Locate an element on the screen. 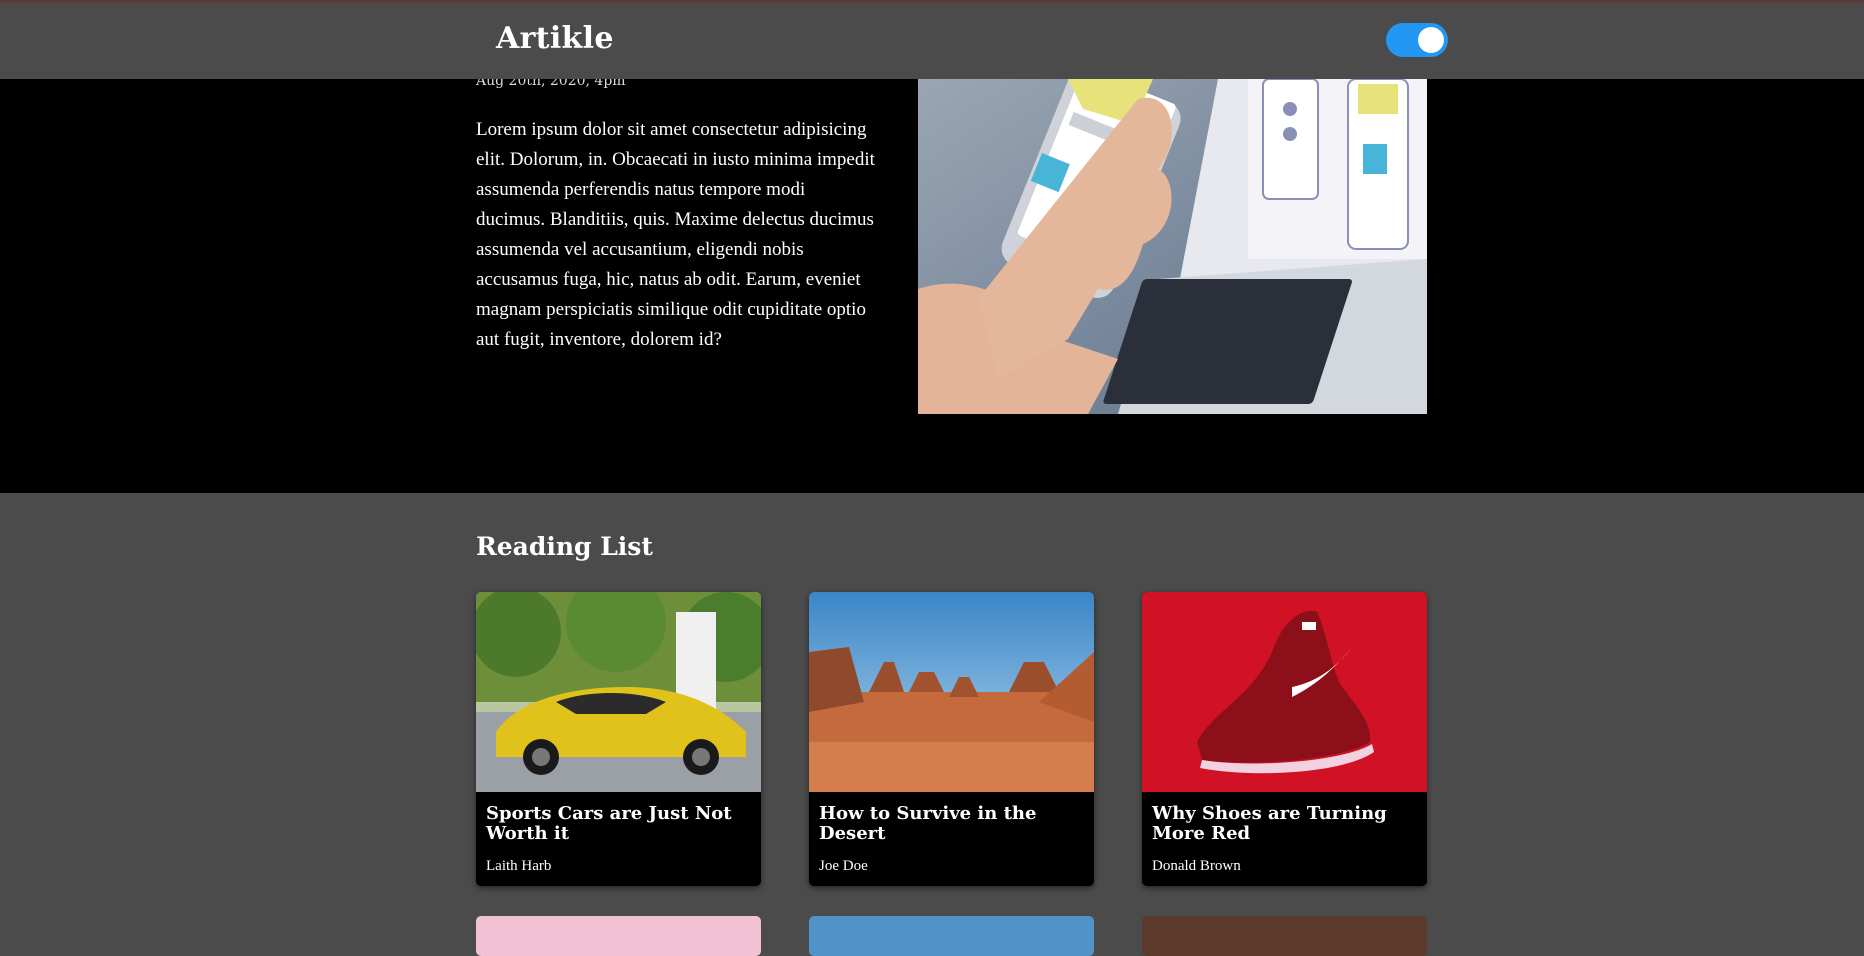  card-title: Sports Cars are Just Not Worth it is located at coordinates (618, 824).